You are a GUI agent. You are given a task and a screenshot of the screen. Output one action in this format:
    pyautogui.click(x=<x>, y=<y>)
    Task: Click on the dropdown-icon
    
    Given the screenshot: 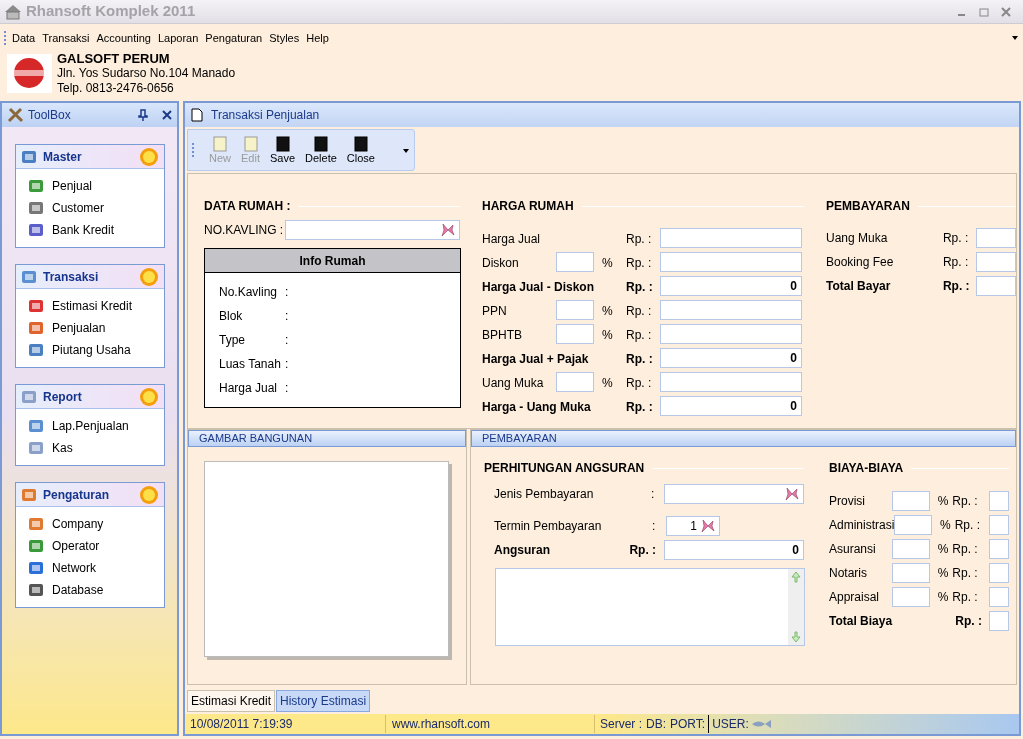 What is the action you would take?
    pyautogui.click(x=1015, y=37)
    